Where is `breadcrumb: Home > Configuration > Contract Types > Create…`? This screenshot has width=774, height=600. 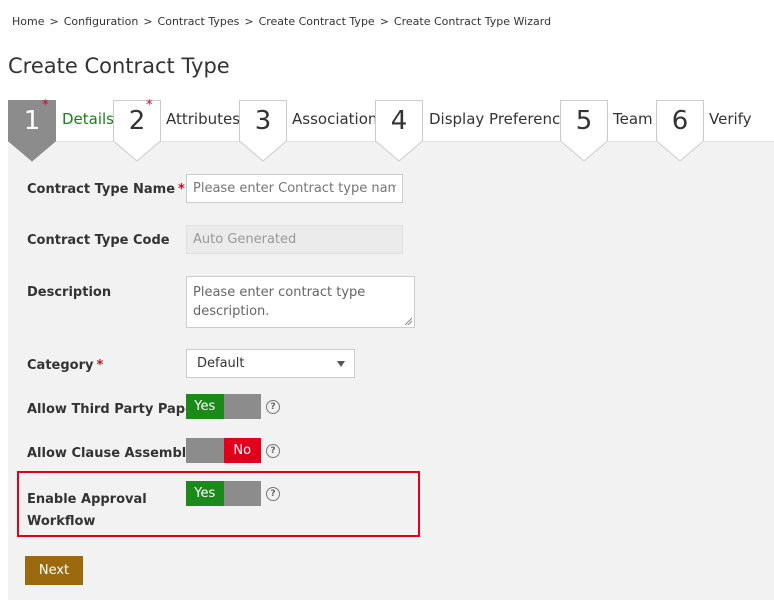
breadcrumb: Home > Configuration > Contract Types > Create… is located at coordinates (281, 21).